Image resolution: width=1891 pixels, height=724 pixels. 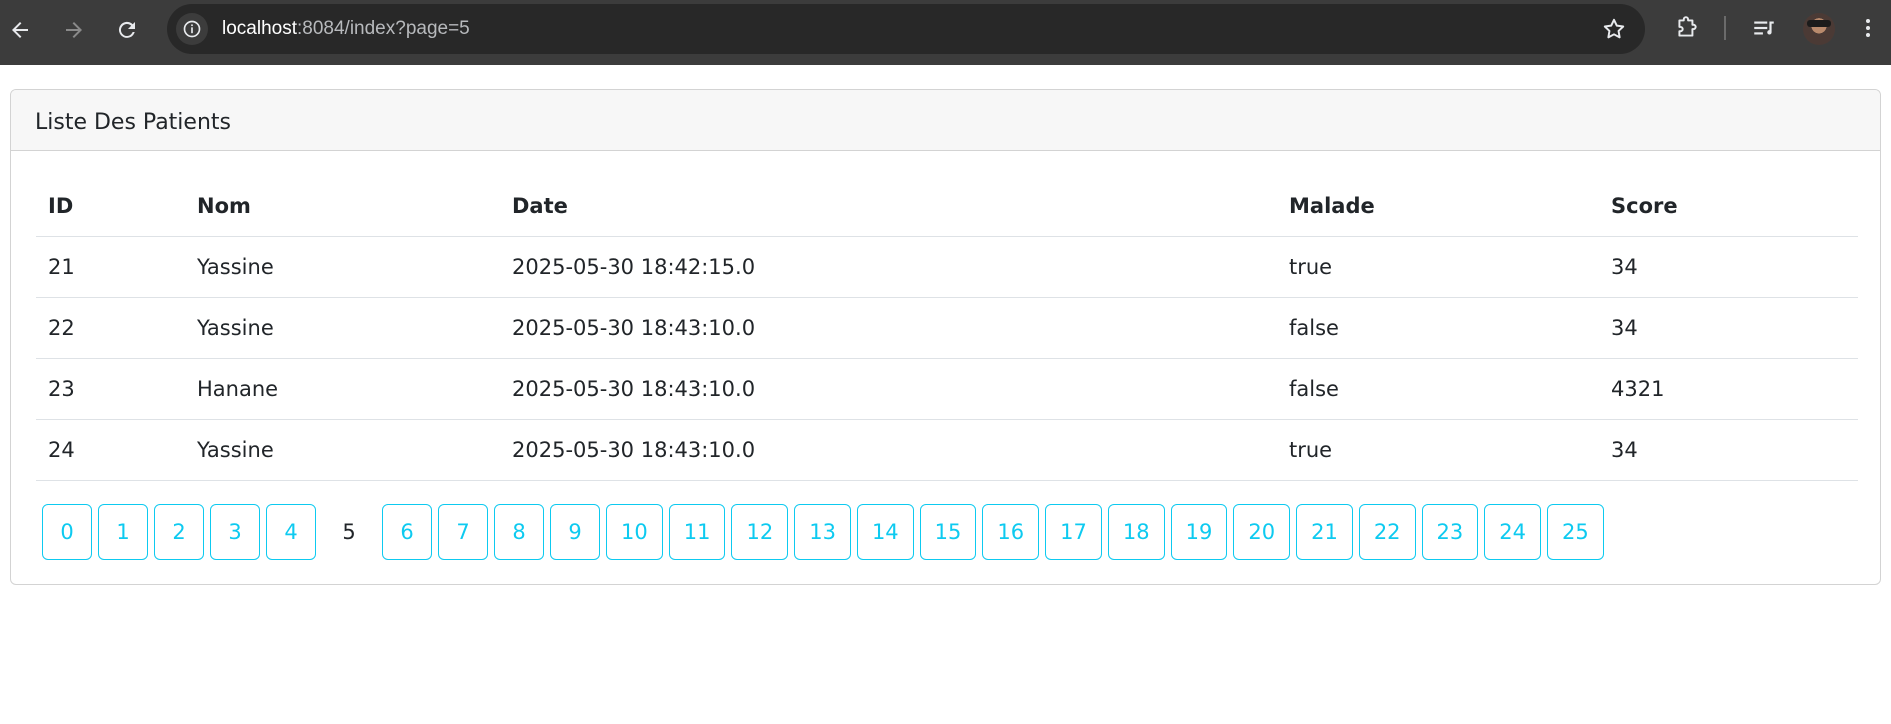 What do you see at coordinates (885, 532) in the screenshot?
I see `page-link-14: 14` at bounding box center [885, 532].